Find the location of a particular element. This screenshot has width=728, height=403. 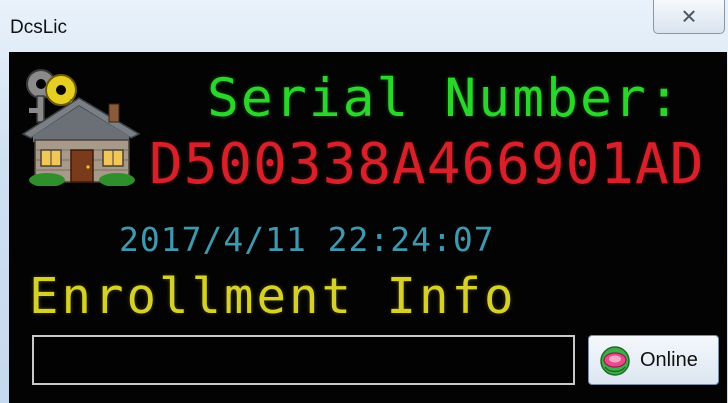

serial-number-value: D500338A466901AD is located at coordinates (427, 164).